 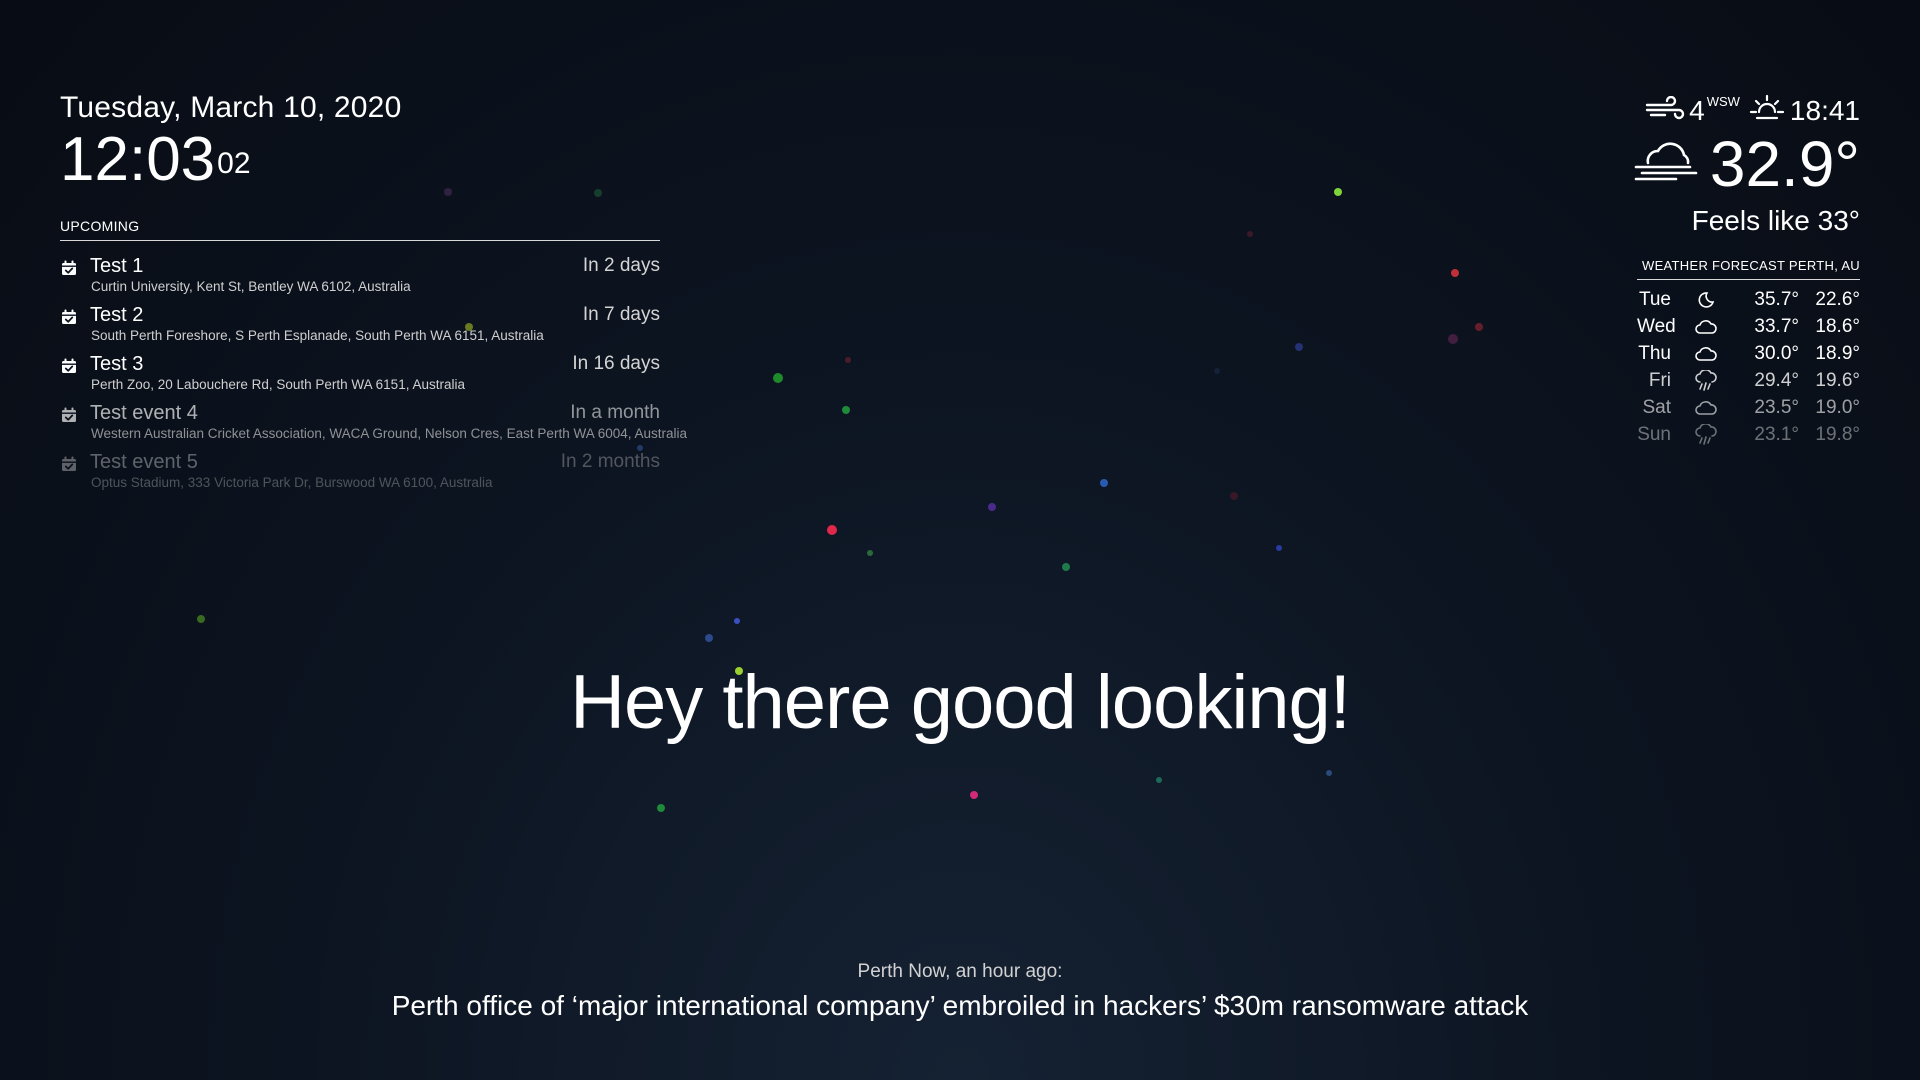 I want to click on clock-date: Tuesday, March 10, 2020, so click(x=231, y=107).